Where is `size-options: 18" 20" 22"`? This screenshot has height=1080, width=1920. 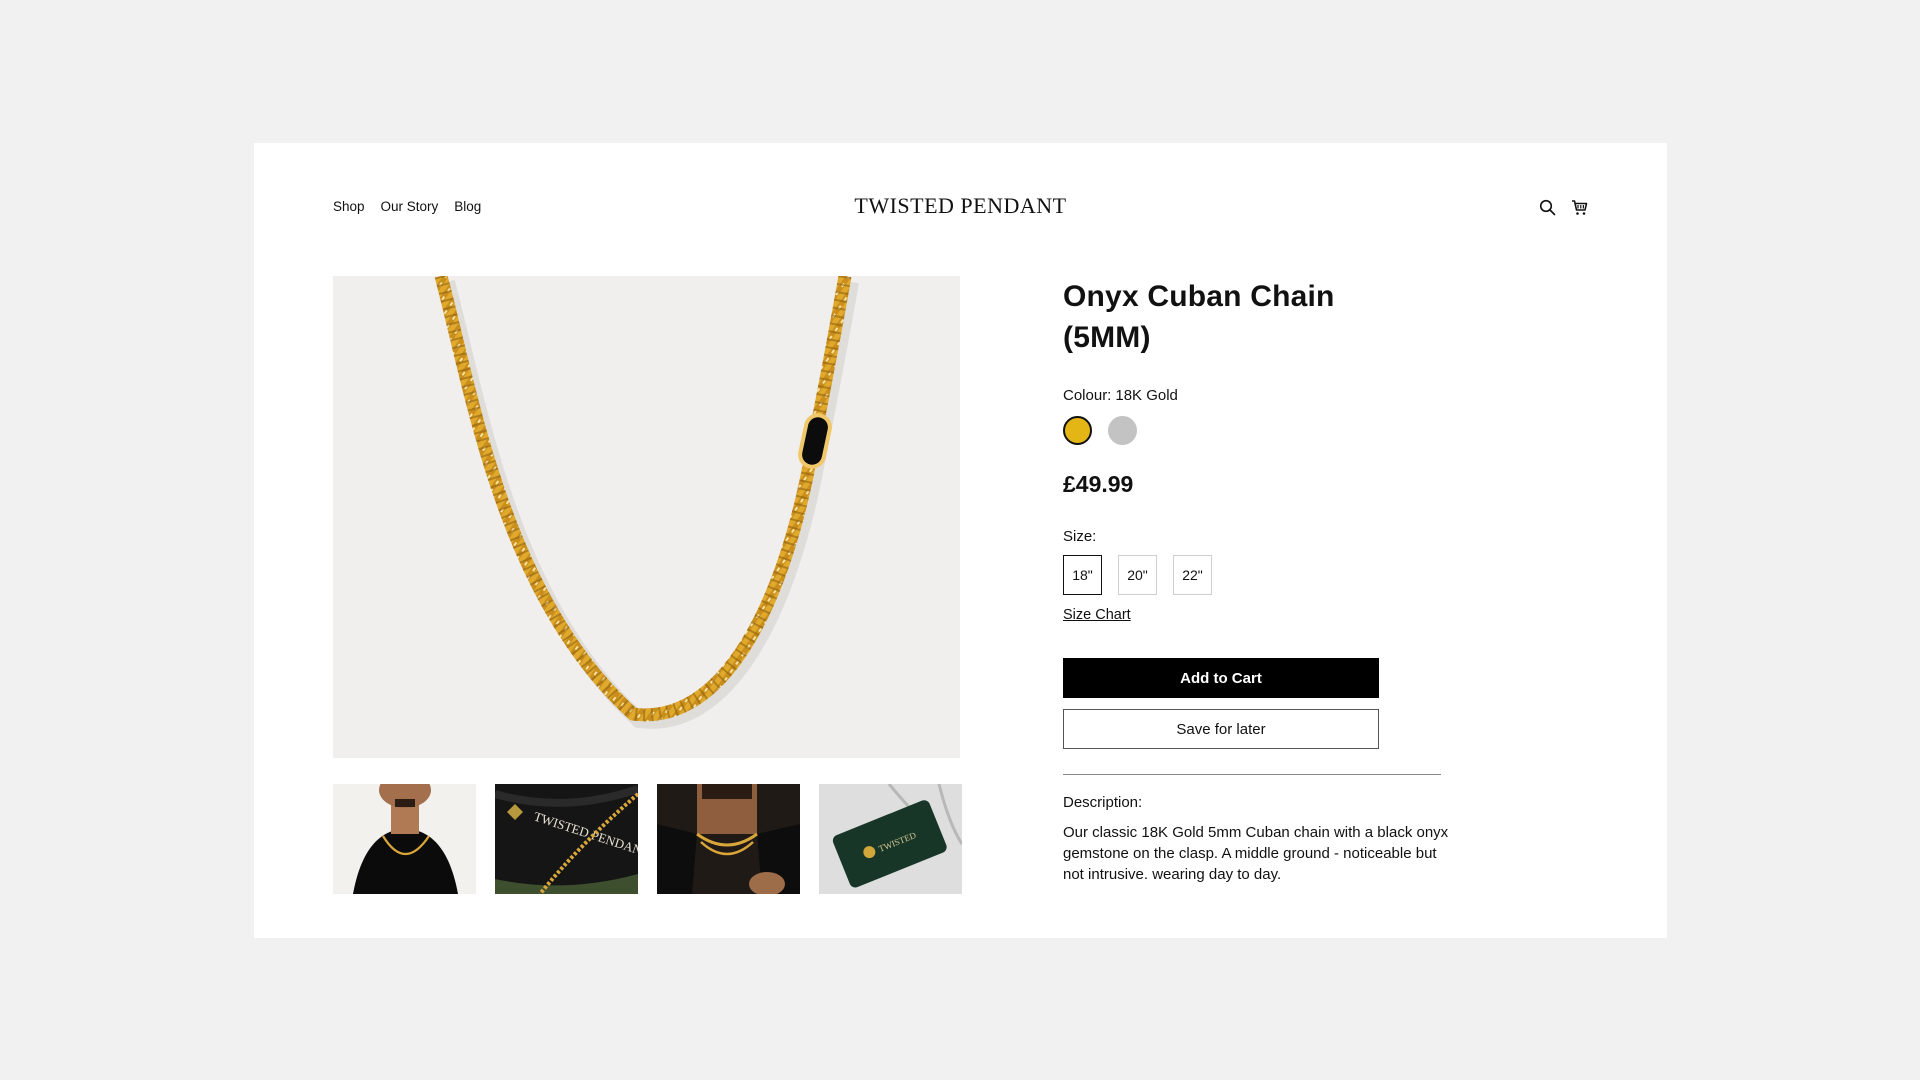
size-options: 18" 20" 22" is located at coordinates (1263, 575).